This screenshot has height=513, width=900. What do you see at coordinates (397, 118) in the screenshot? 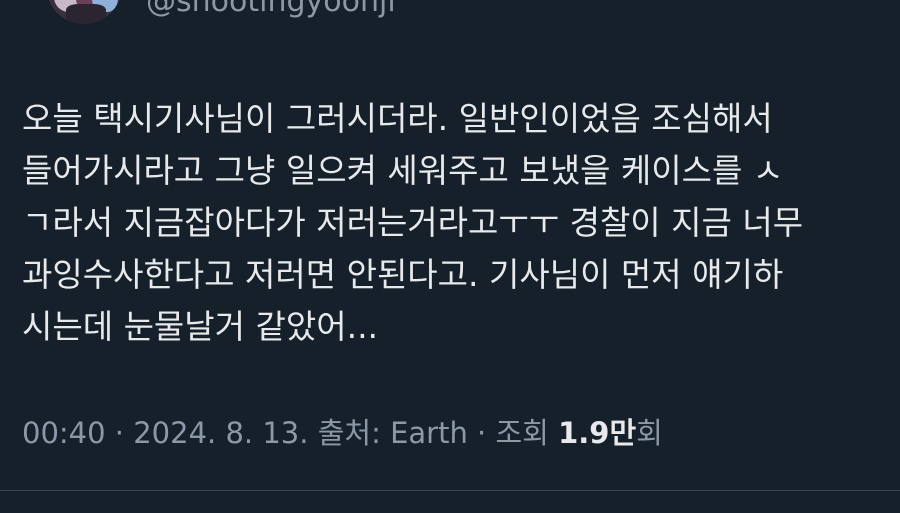
I see `tweet-line: 오늘 택시기사님이 그러시더라. 일반인이었음 조심해서` at bounding box center [397, 118].